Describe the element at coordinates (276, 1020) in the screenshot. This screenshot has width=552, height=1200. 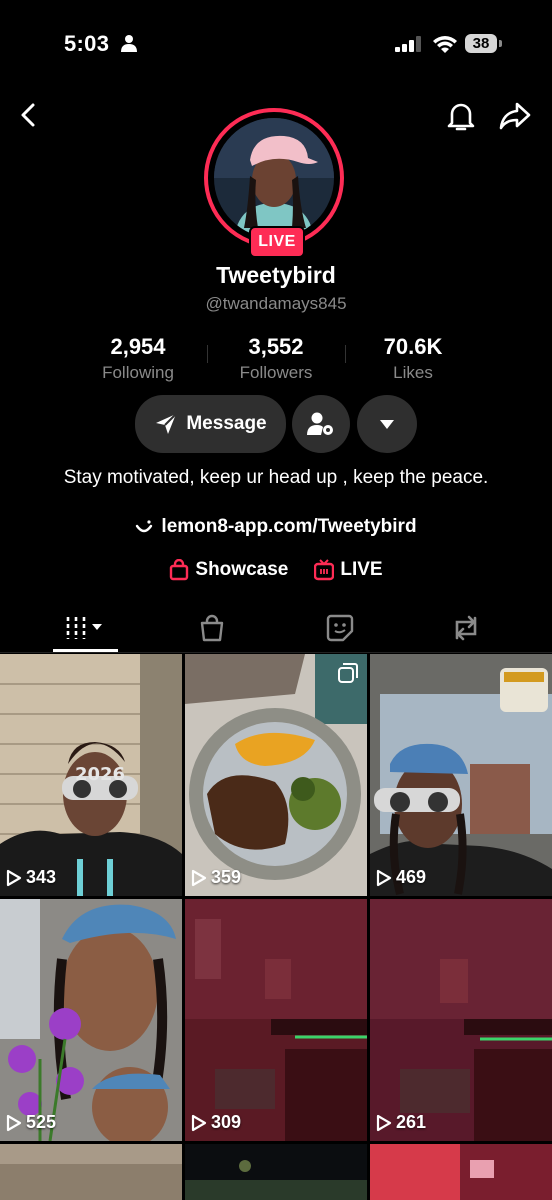
I see `video-tile: 309` at that location.